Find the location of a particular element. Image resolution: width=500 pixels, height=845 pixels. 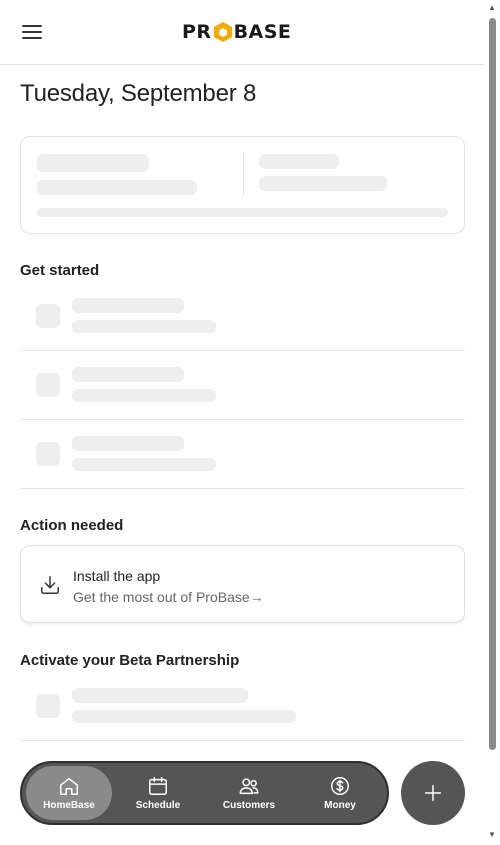

probase-logo: PR BASE is located at coordinates (236, 32).